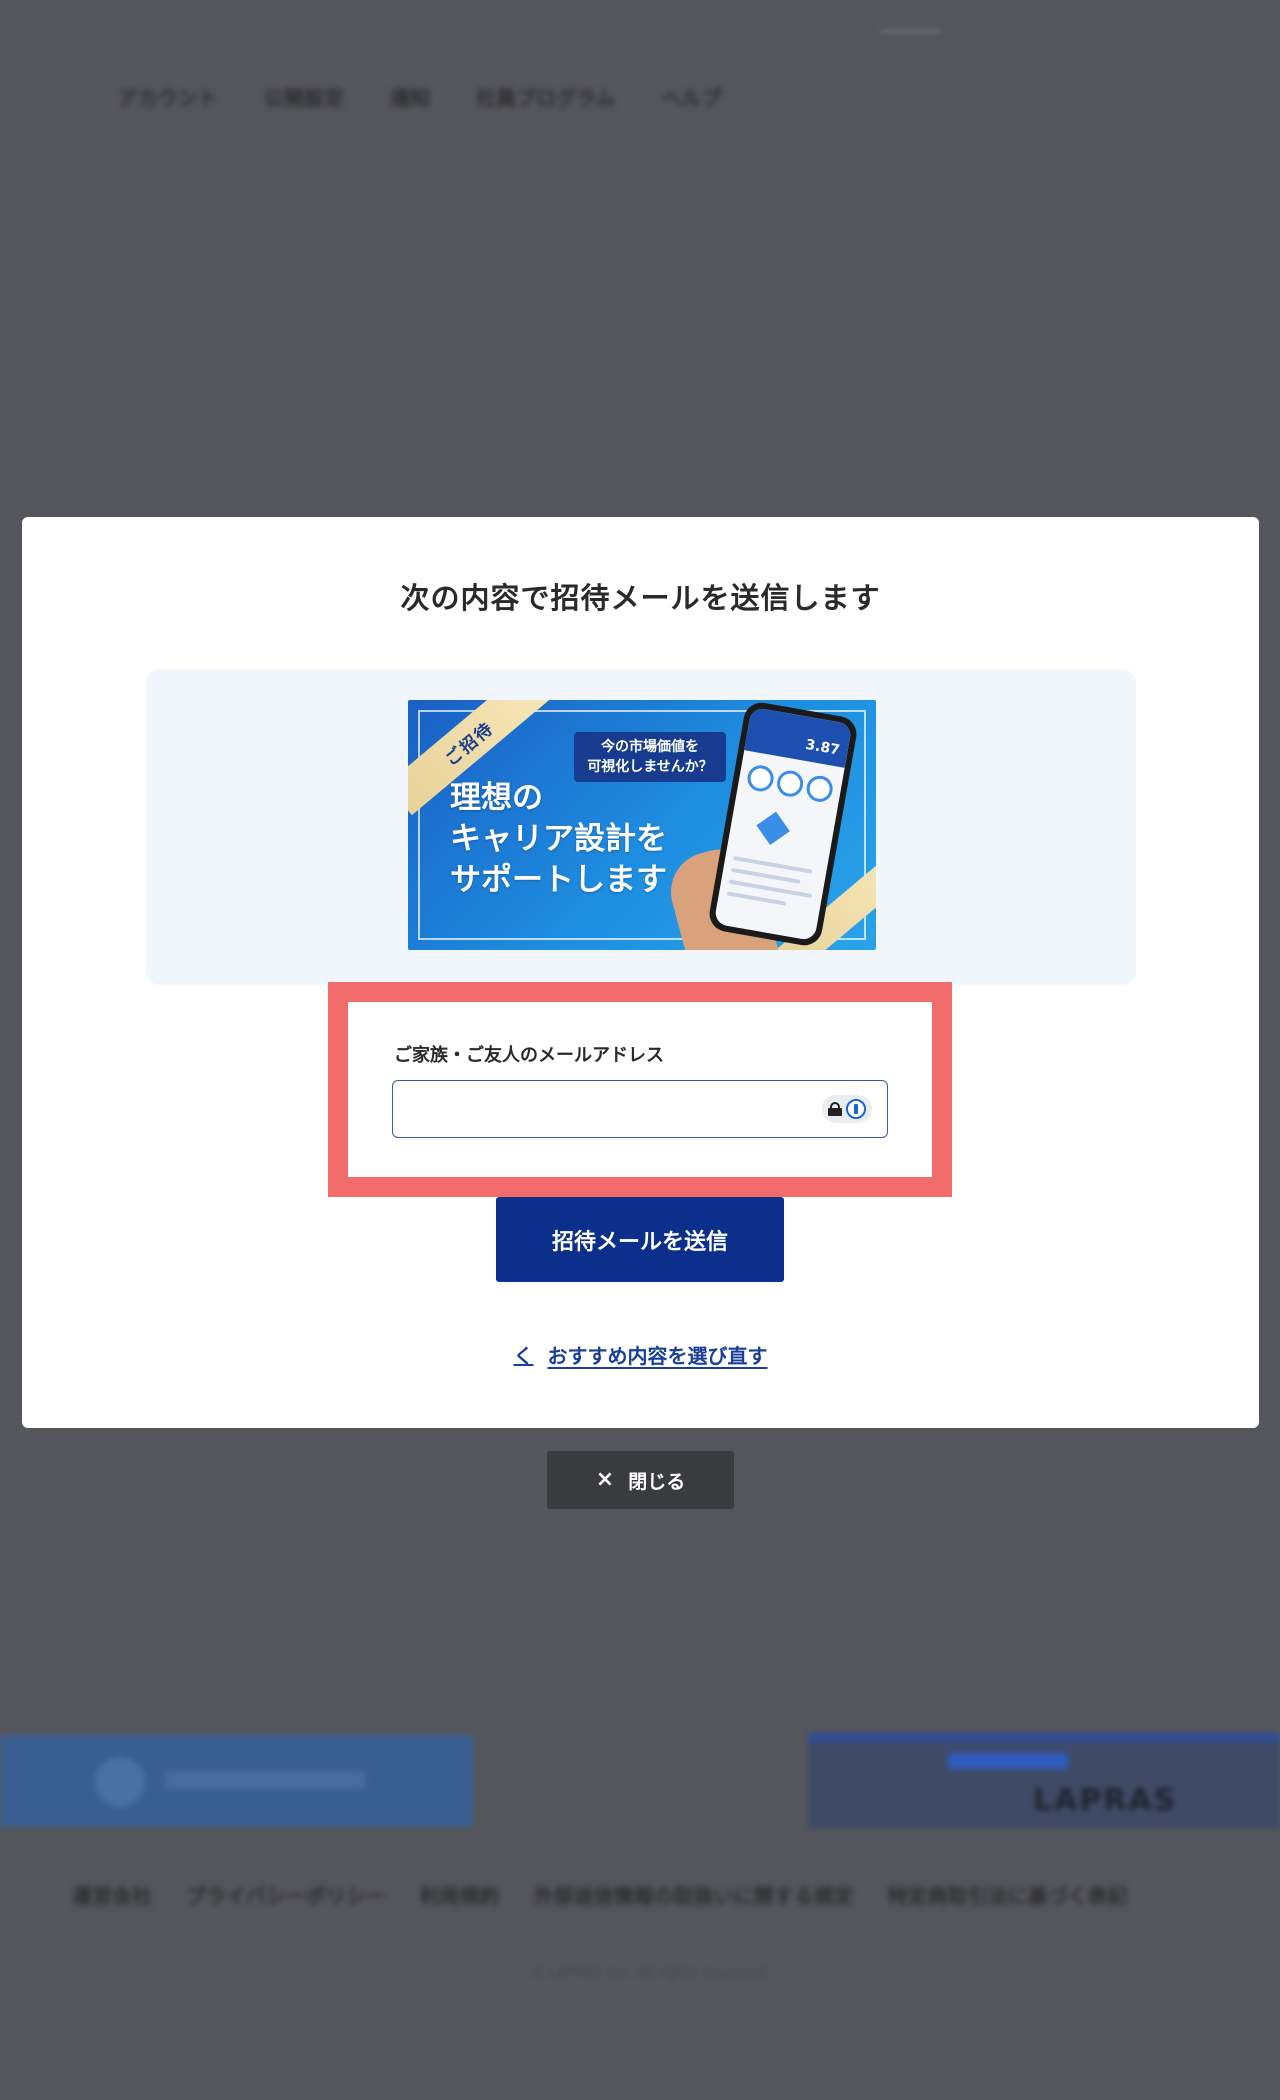 The width and height of the screenshot is (1280, 2100). I want to click on bg-nav-item: 公開設定, so click(304, 98).